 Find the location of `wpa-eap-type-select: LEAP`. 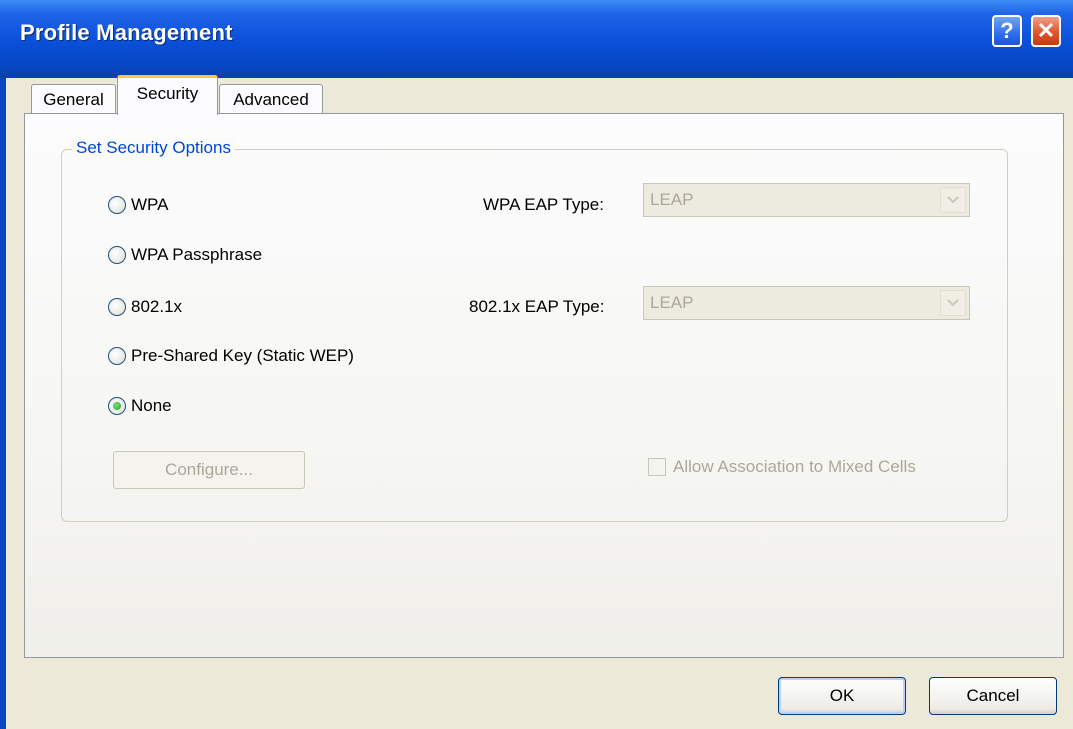

wpa-eap-type-select: LEAP is located at coordinates (806, 200).